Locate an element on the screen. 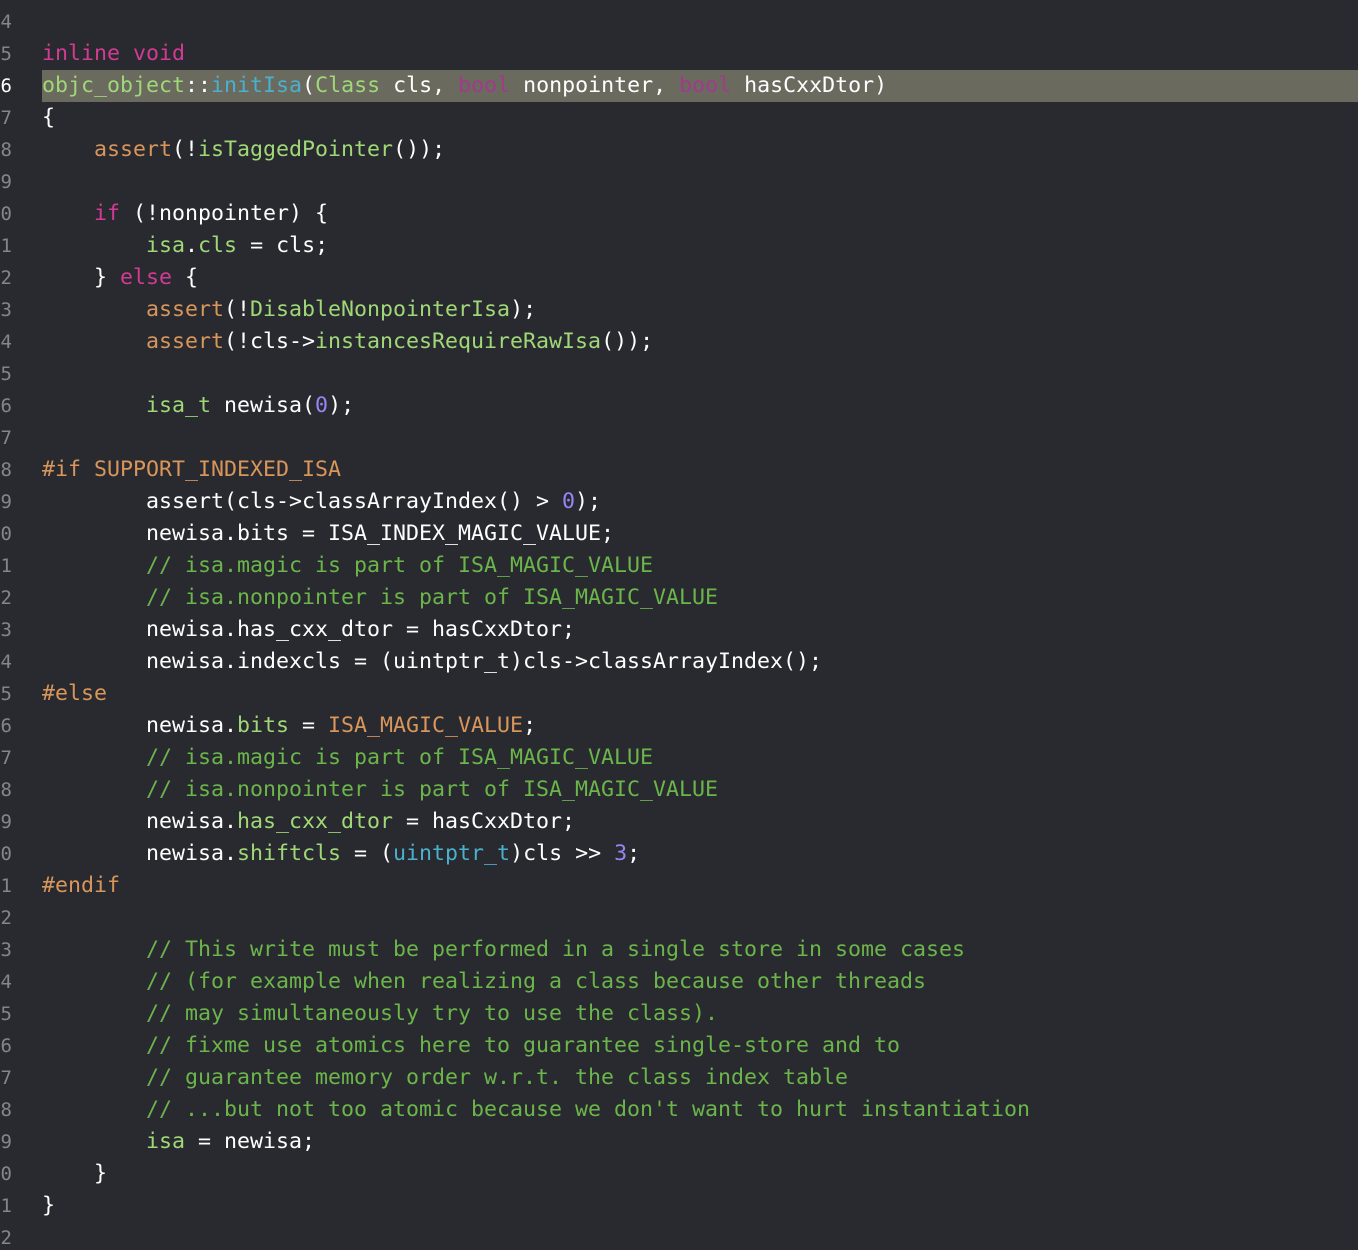 The image size is (1358, 1250). code-line: 16 isa_t newisa(0); is located at coordinates (679, 406).